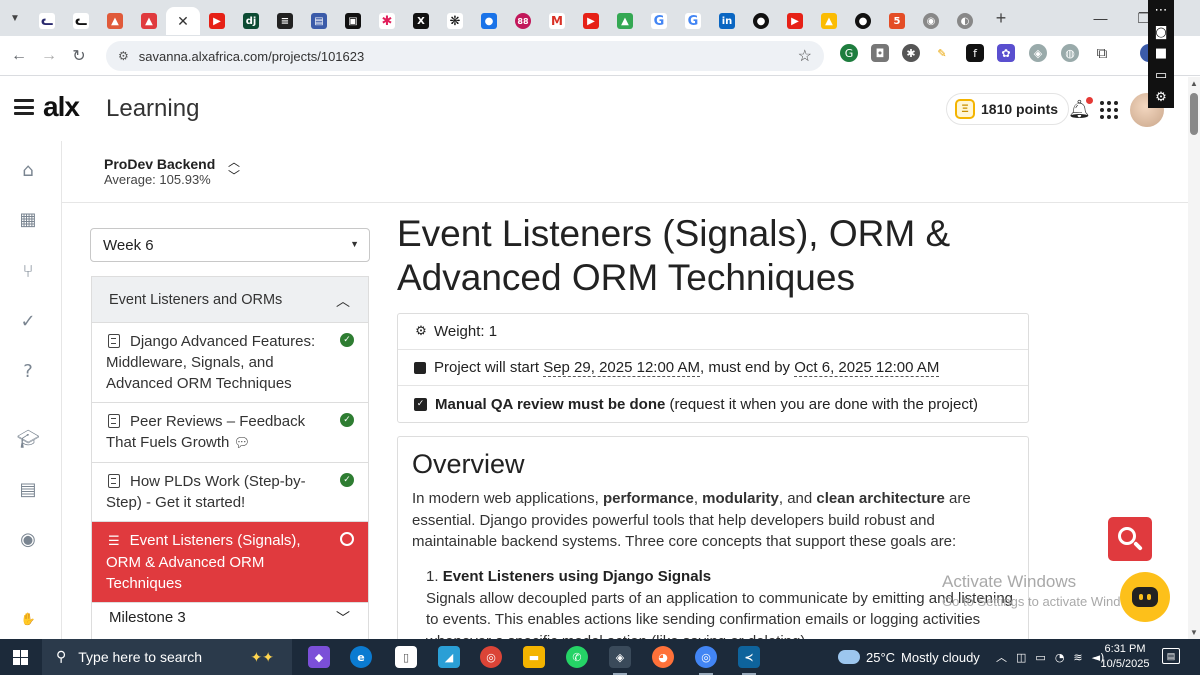 This screenshot has width=1200, height=675. Describe the element at coordinates (1077, 657) in the screenshot. I see `wifi-icon: ≋` at that location.